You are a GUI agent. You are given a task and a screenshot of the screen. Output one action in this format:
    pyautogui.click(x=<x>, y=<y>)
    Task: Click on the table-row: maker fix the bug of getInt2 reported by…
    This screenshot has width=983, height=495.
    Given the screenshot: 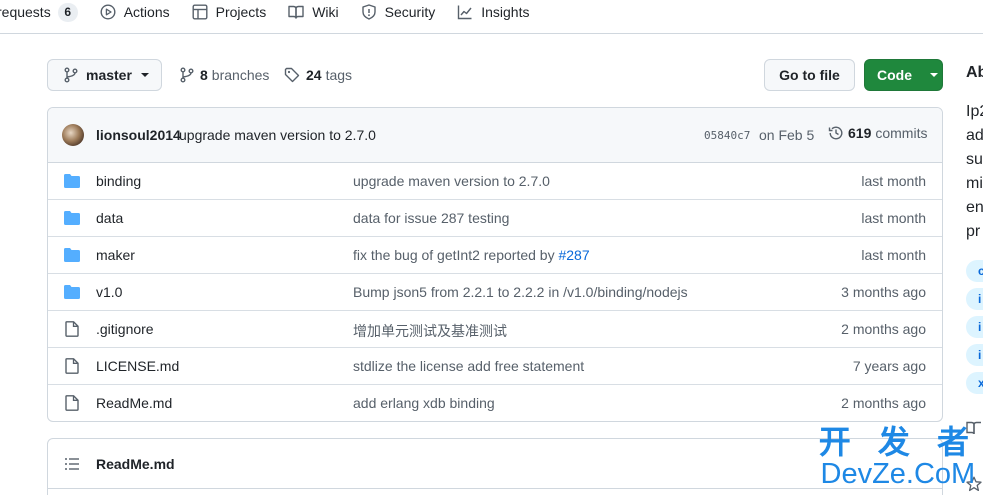 What is the action you would take?
    pyautogui.click(x=495, y=255)
    